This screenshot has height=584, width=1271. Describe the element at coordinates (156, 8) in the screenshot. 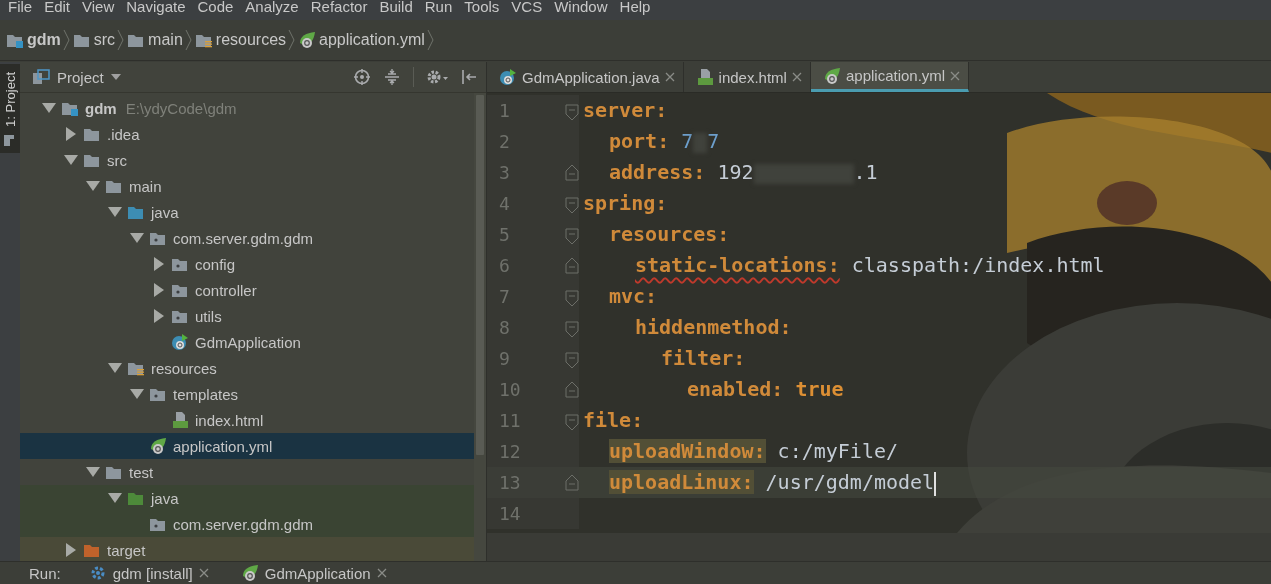

I see `menu-item: Navigate` at that location.